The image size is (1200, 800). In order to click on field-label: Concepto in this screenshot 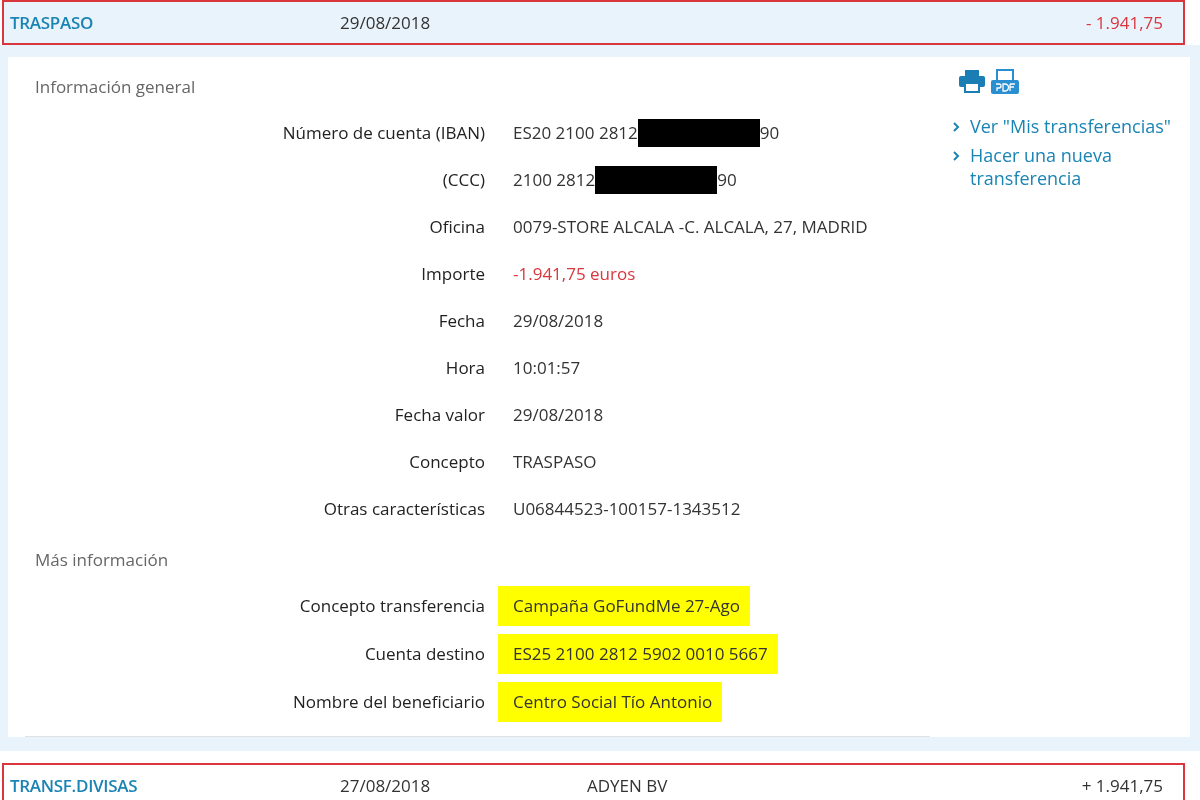, I will do `click(447, 461)`.